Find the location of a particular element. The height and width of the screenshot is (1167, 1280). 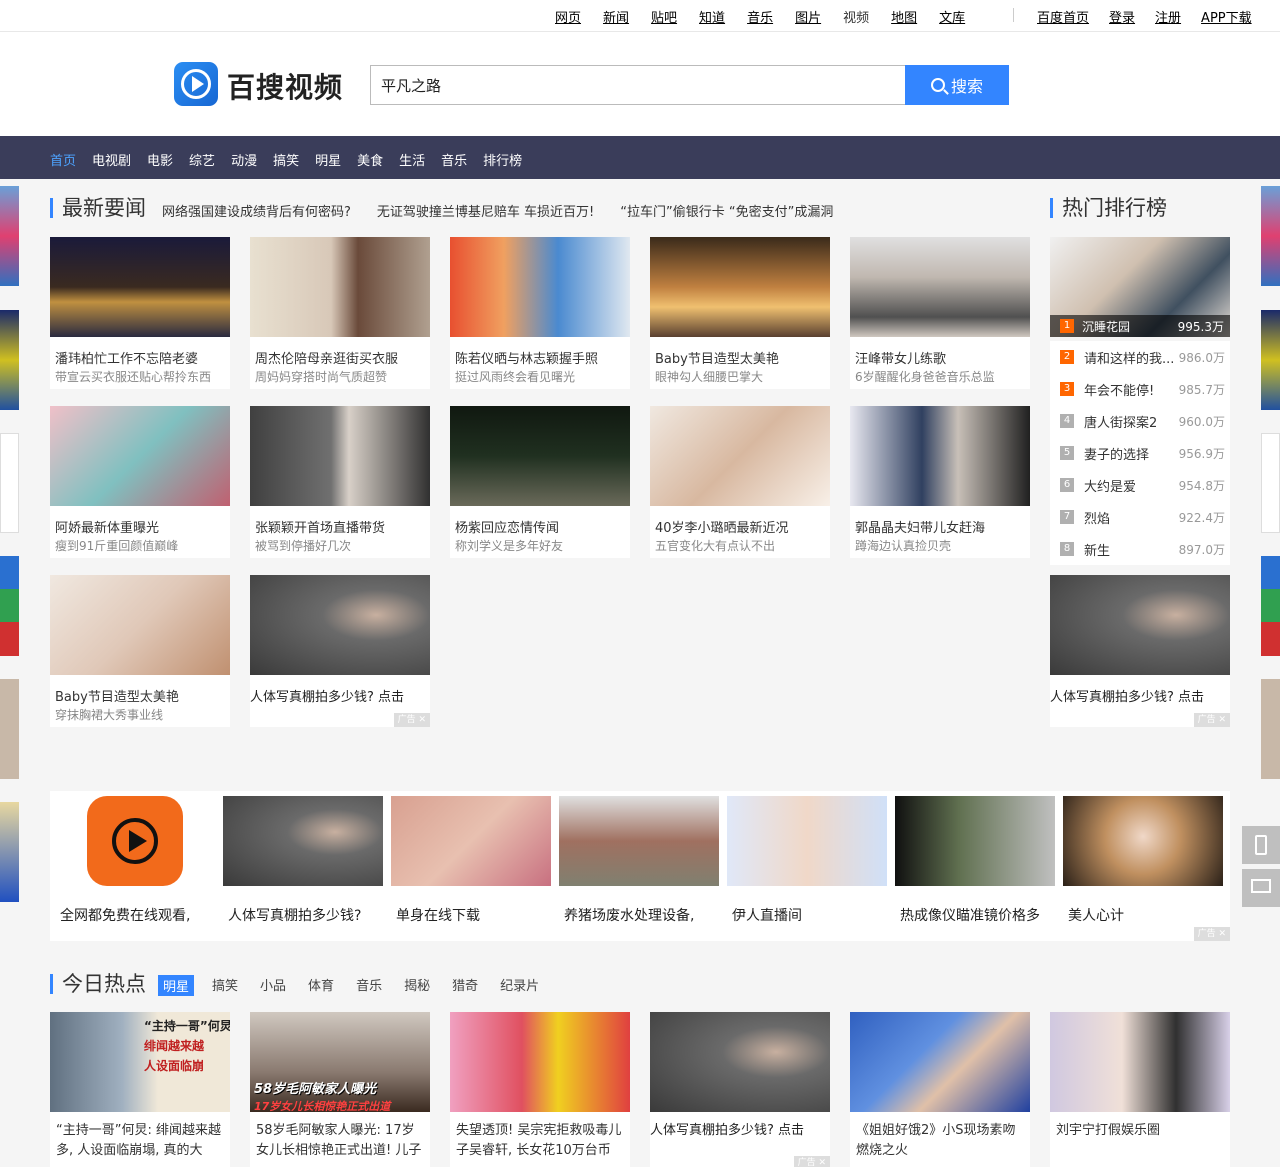

hot-thumbnail: “主持一哥”何炅 绯闻越来越 人设面临崩 is located at coordinates (140, 1062).